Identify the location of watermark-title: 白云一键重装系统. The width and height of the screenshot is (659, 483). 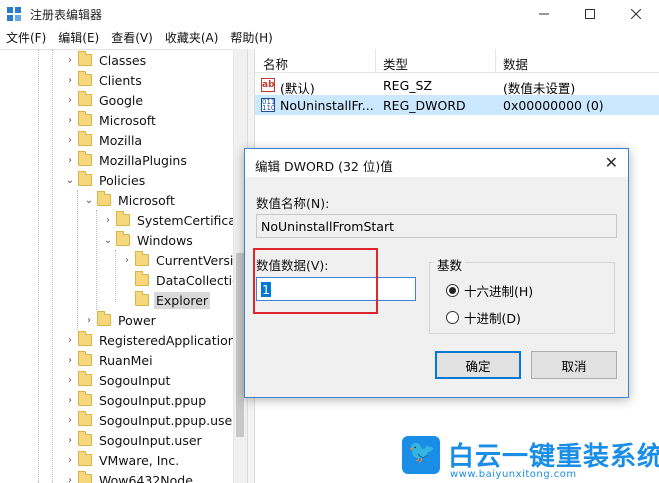
(553, 457).